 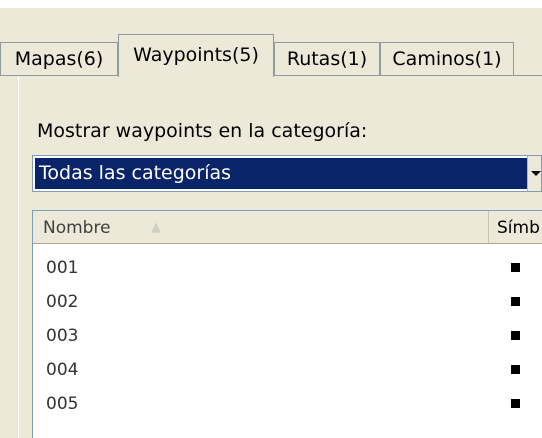 I want to click on list-item: 001, so click(x=287, y=268).